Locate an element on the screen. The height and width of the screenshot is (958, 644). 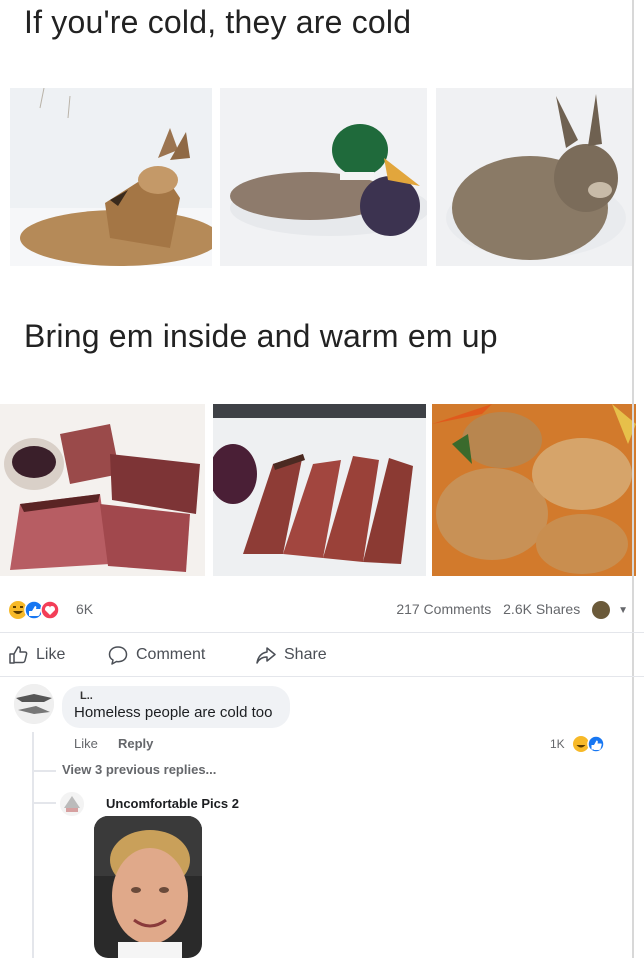
meme-caption-bottom: Bring em inside and warm em up is located at coordinates (261, 336).